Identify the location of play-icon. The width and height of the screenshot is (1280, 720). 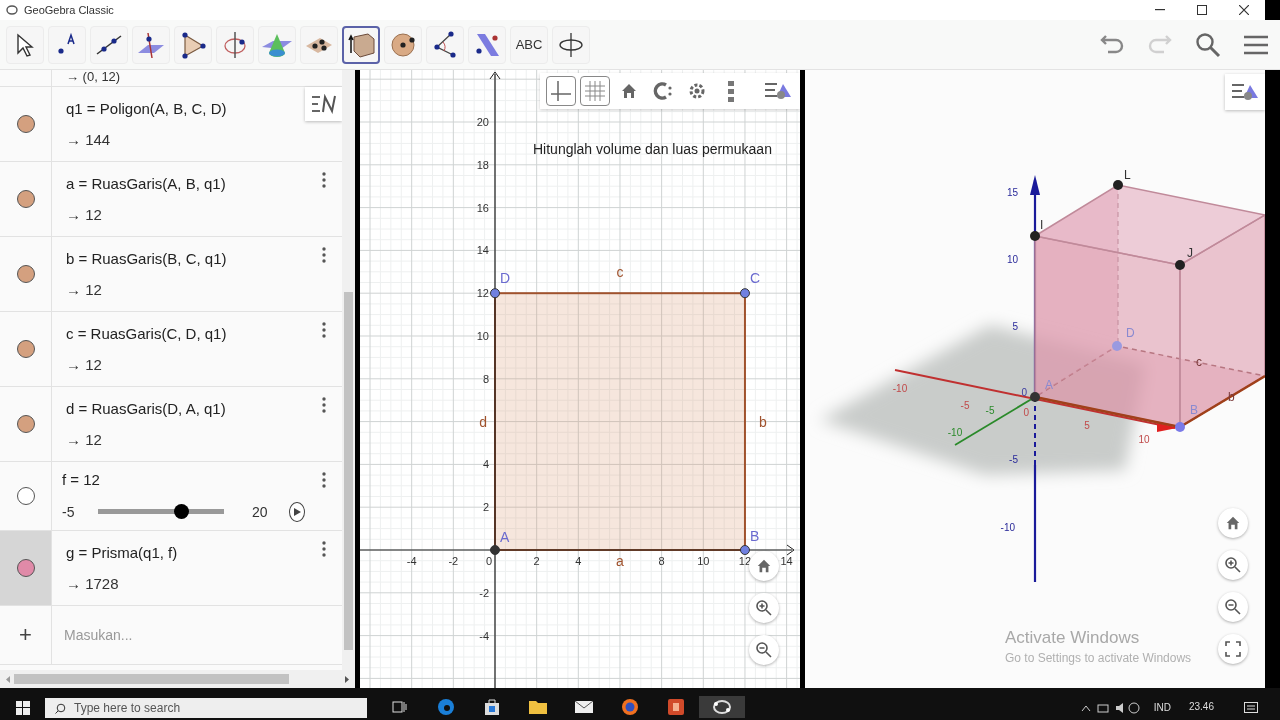
(297, 511).